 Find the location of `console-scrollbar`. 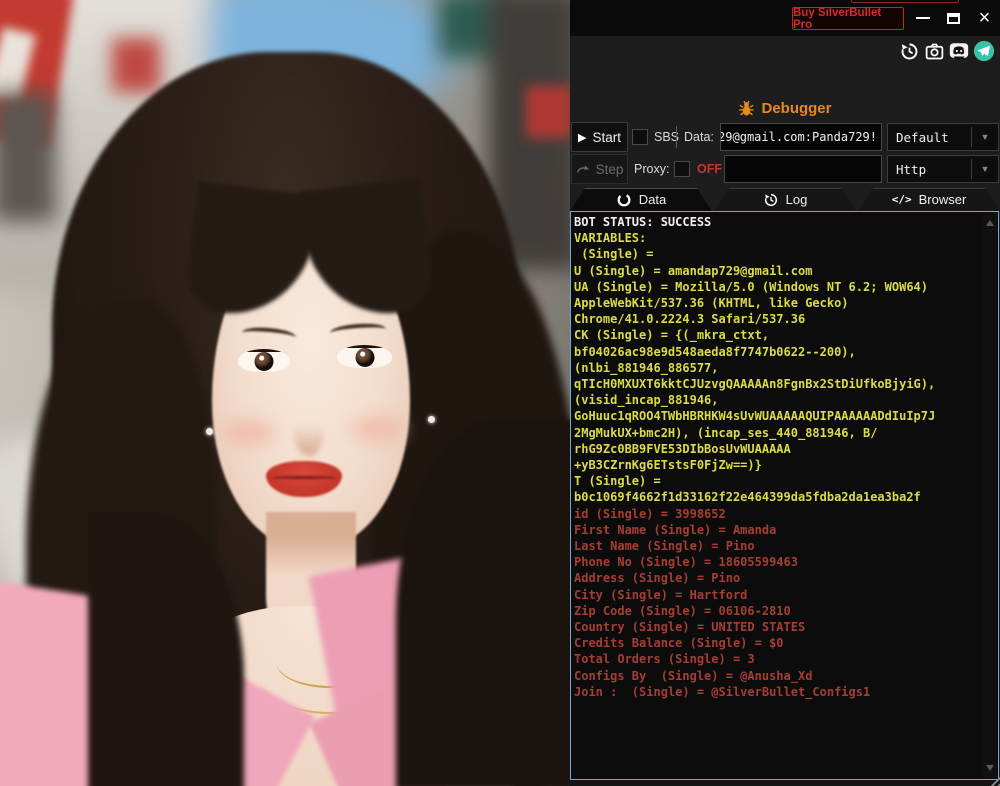

console-scrollbar is located at coordinates (990, 495).